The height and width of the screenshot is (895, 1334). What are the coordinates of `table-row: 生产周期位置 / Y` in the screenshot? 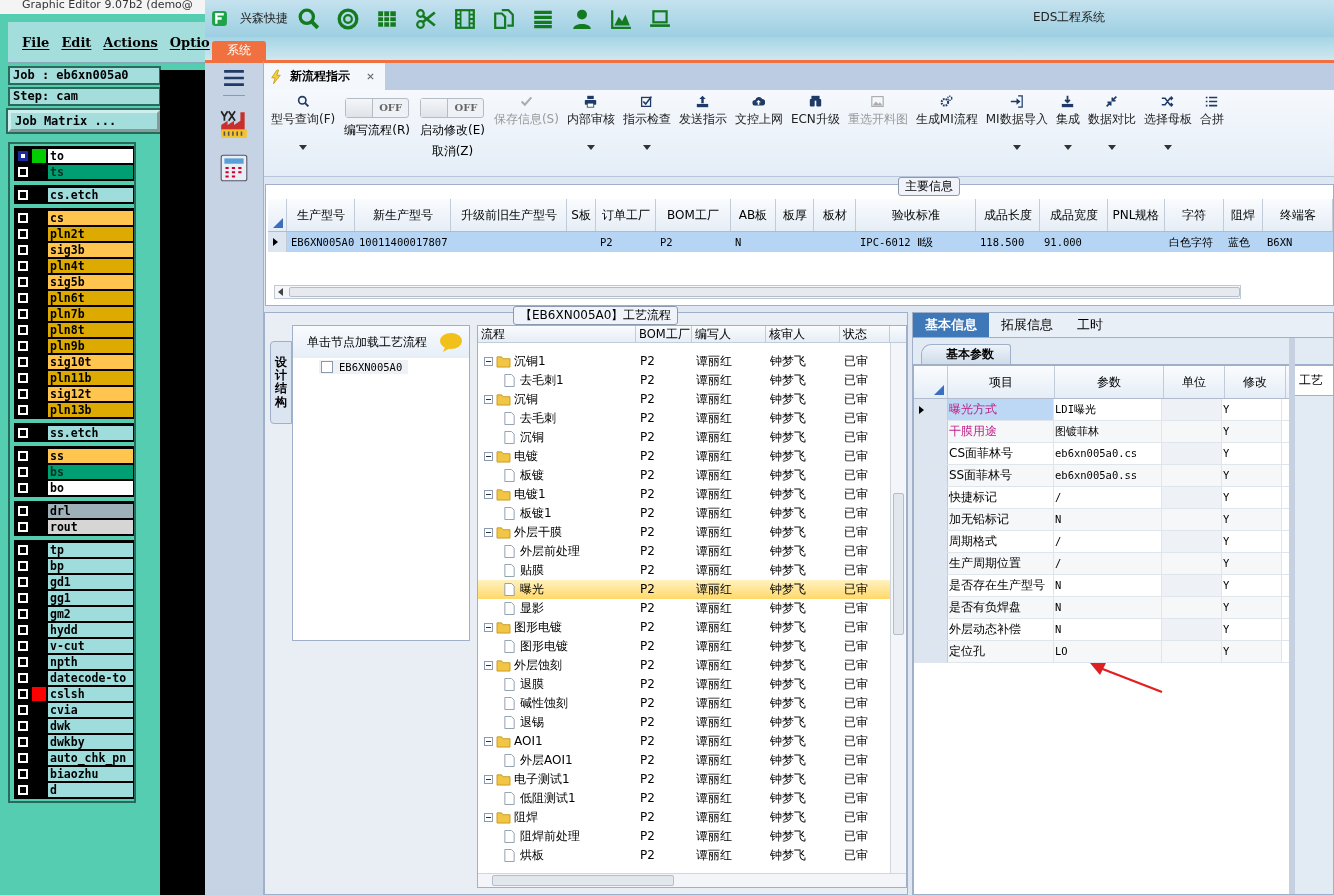 It's located at (1101, 564).